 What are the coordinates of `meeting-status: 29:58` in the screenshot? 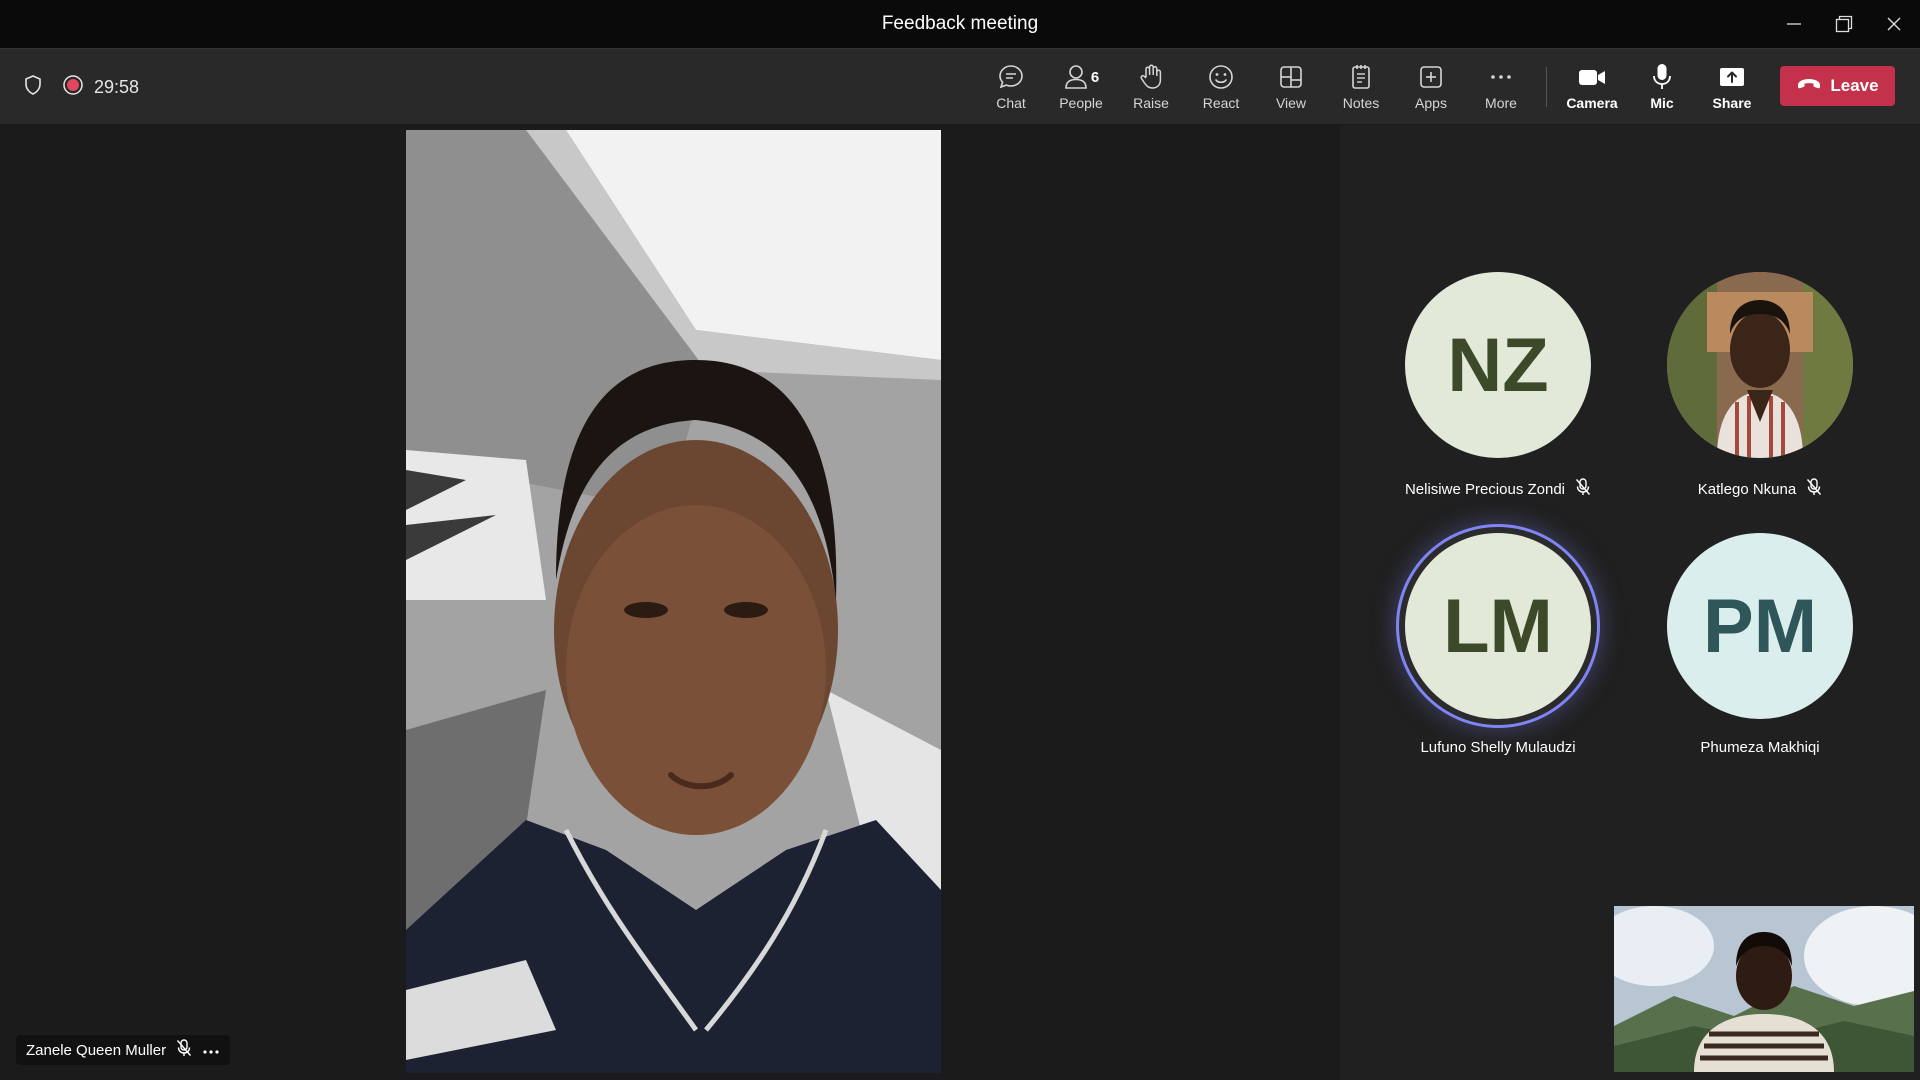 It's located at (80, 87).